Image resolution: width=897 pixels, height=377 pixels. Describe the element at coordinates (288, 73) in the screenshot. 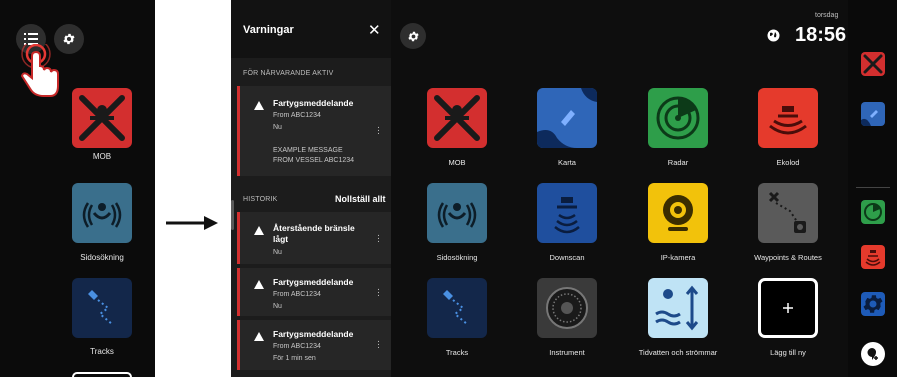

I see `current-active-label: FÖR NÄRVARANDE AKTIV` at that location.